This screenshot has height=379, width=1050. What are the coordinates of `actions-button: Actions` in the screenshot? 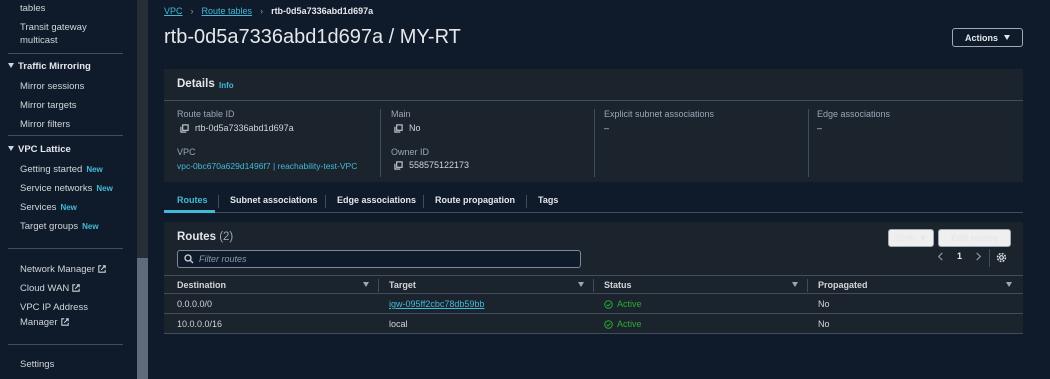 It's located at (987, 37).